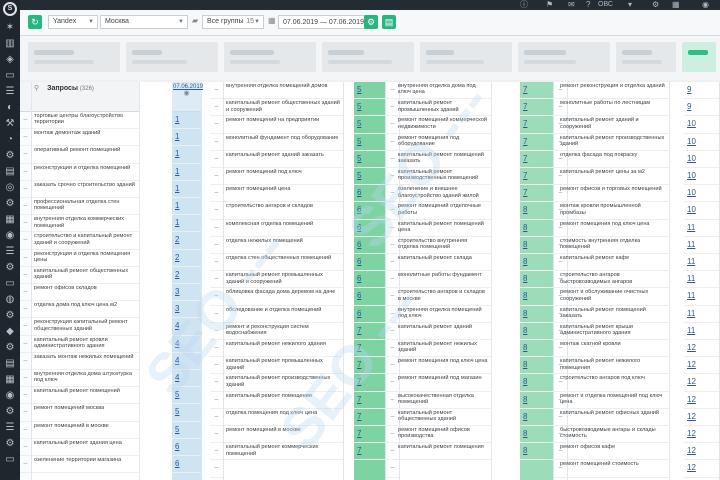 Image resolution: width=720 pixels, height=480 pixels. I want to click on phrase-cell: отделка фасада под покраску, so click(613, 159).